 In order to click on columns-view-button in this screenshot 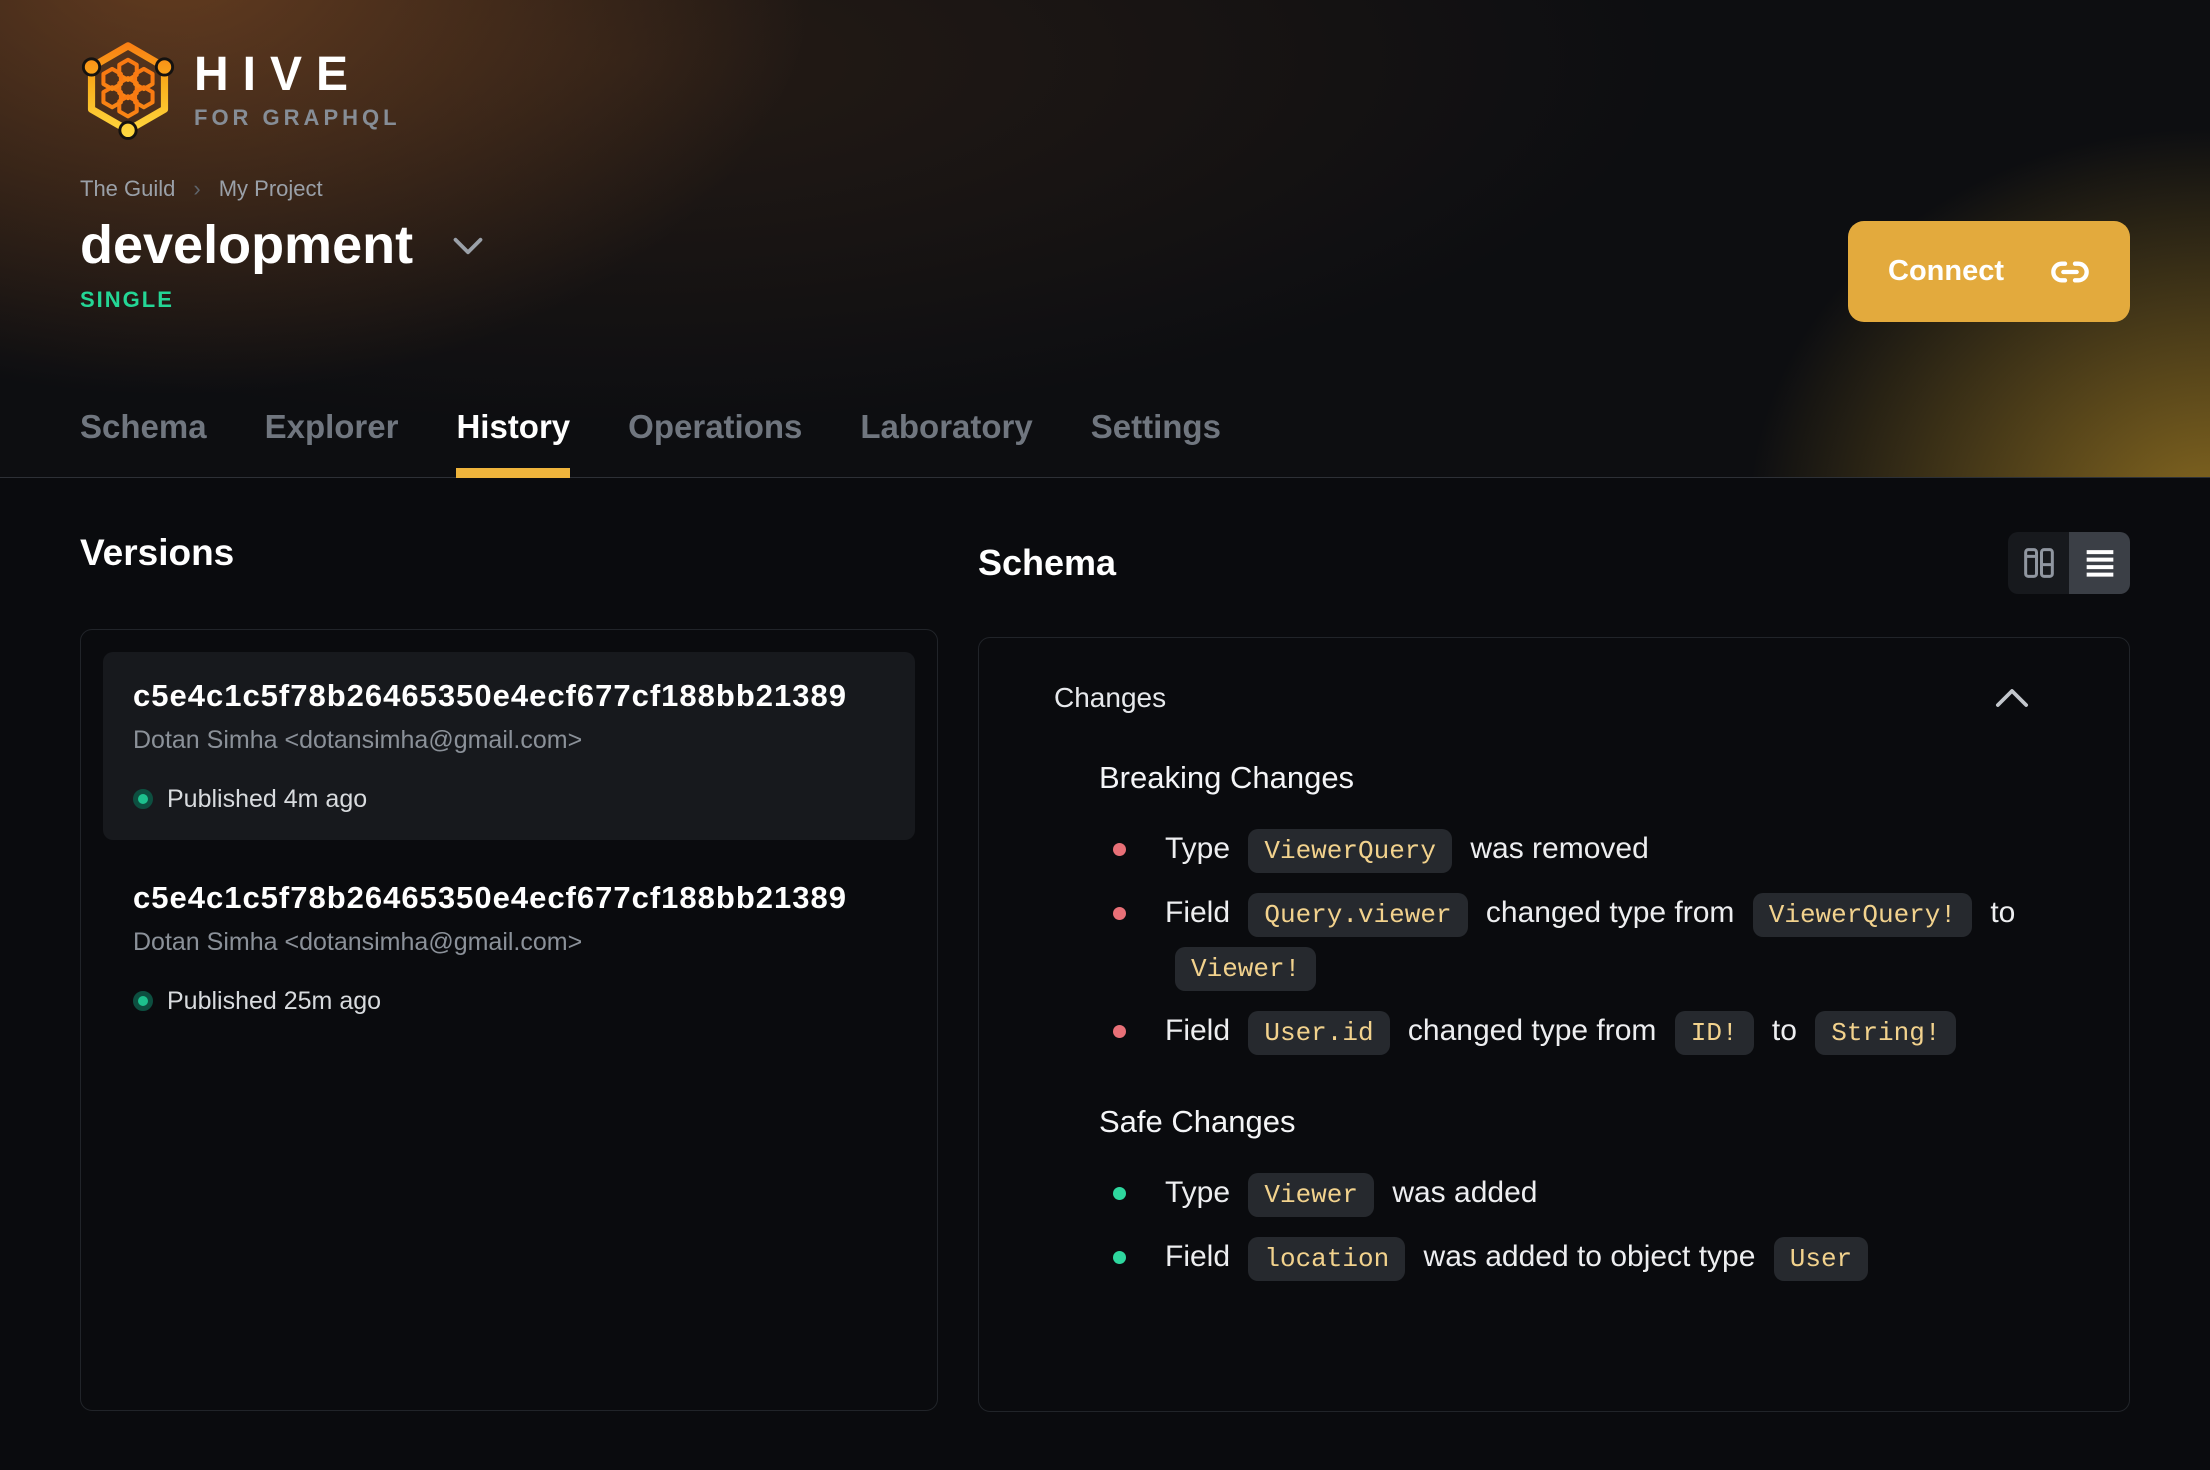, I will do `click(2038, 563)`.